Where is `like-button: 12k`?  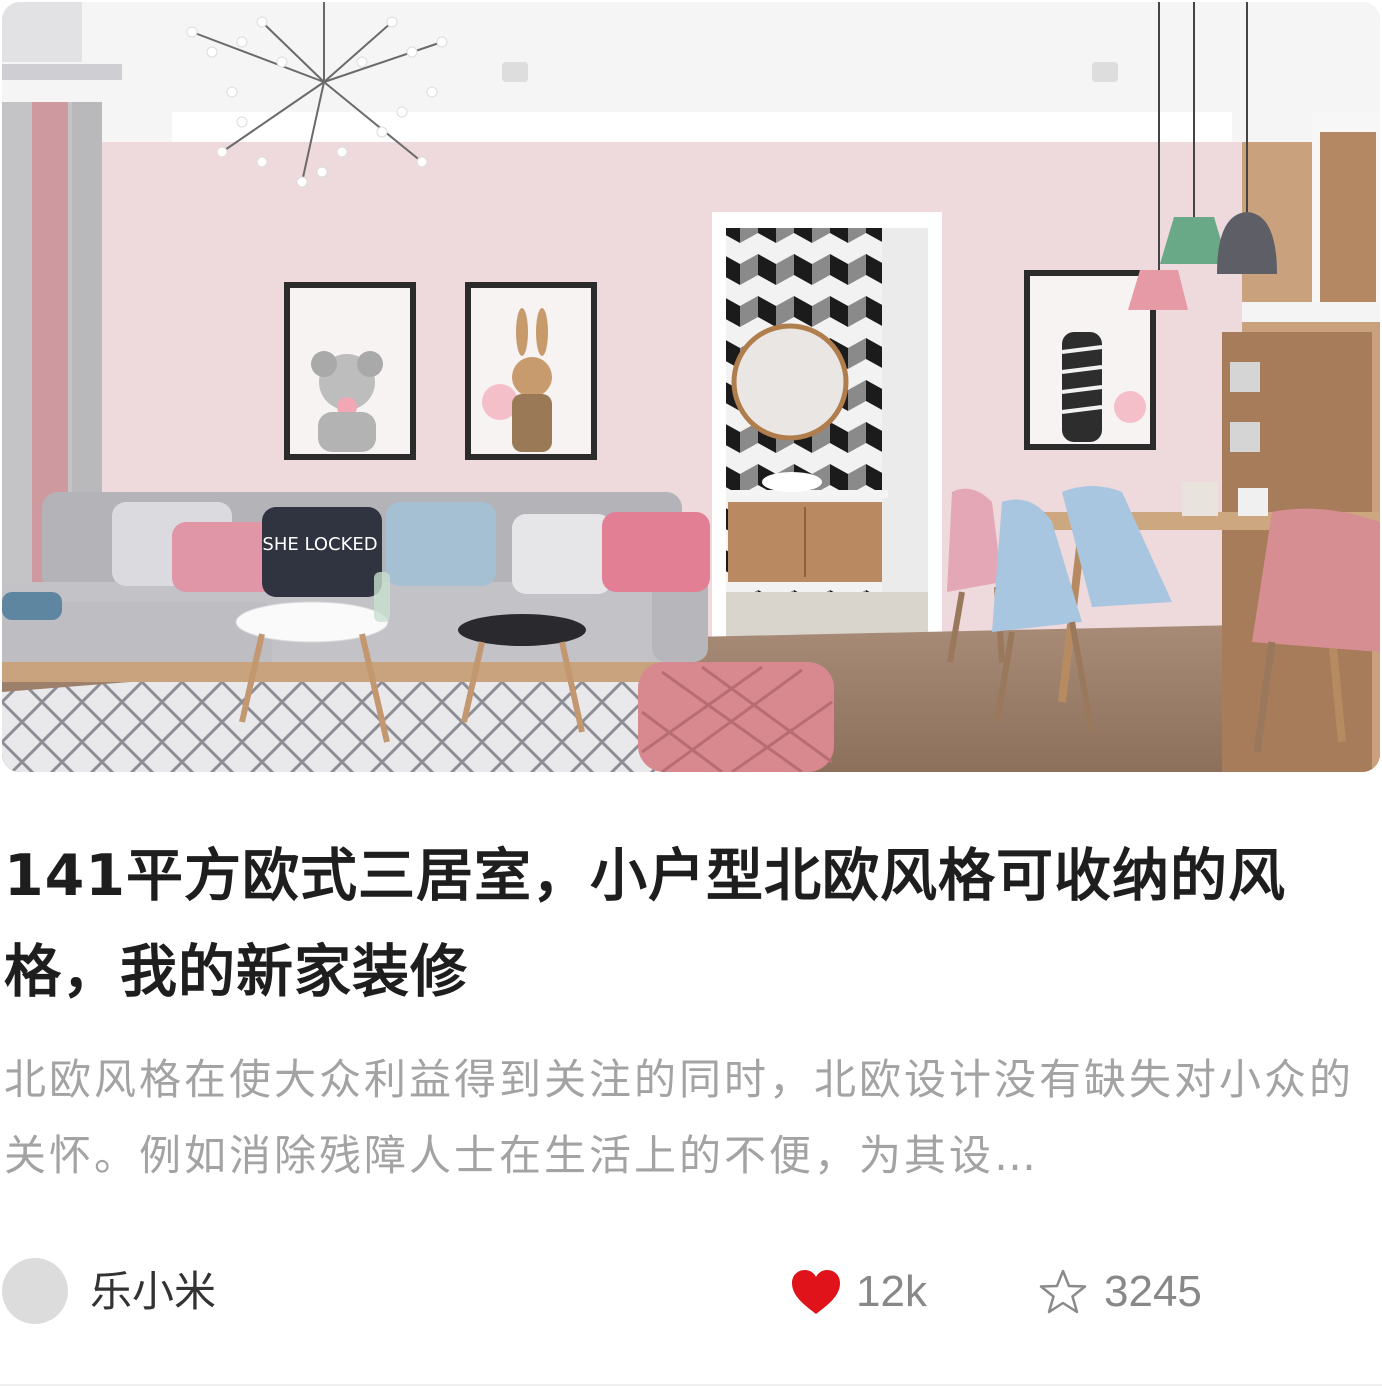
like-button: 12k is located at coordinates (858, 1292).